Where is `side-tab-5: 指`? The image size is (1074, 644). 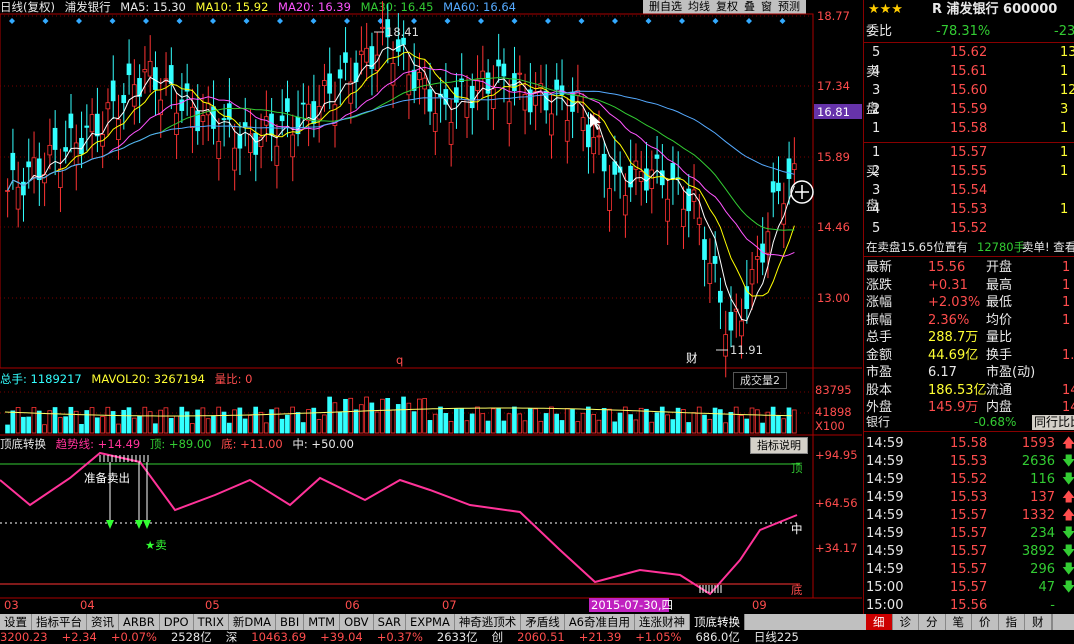 side-tab-5: 指 is located at coordinates (1012, 622).